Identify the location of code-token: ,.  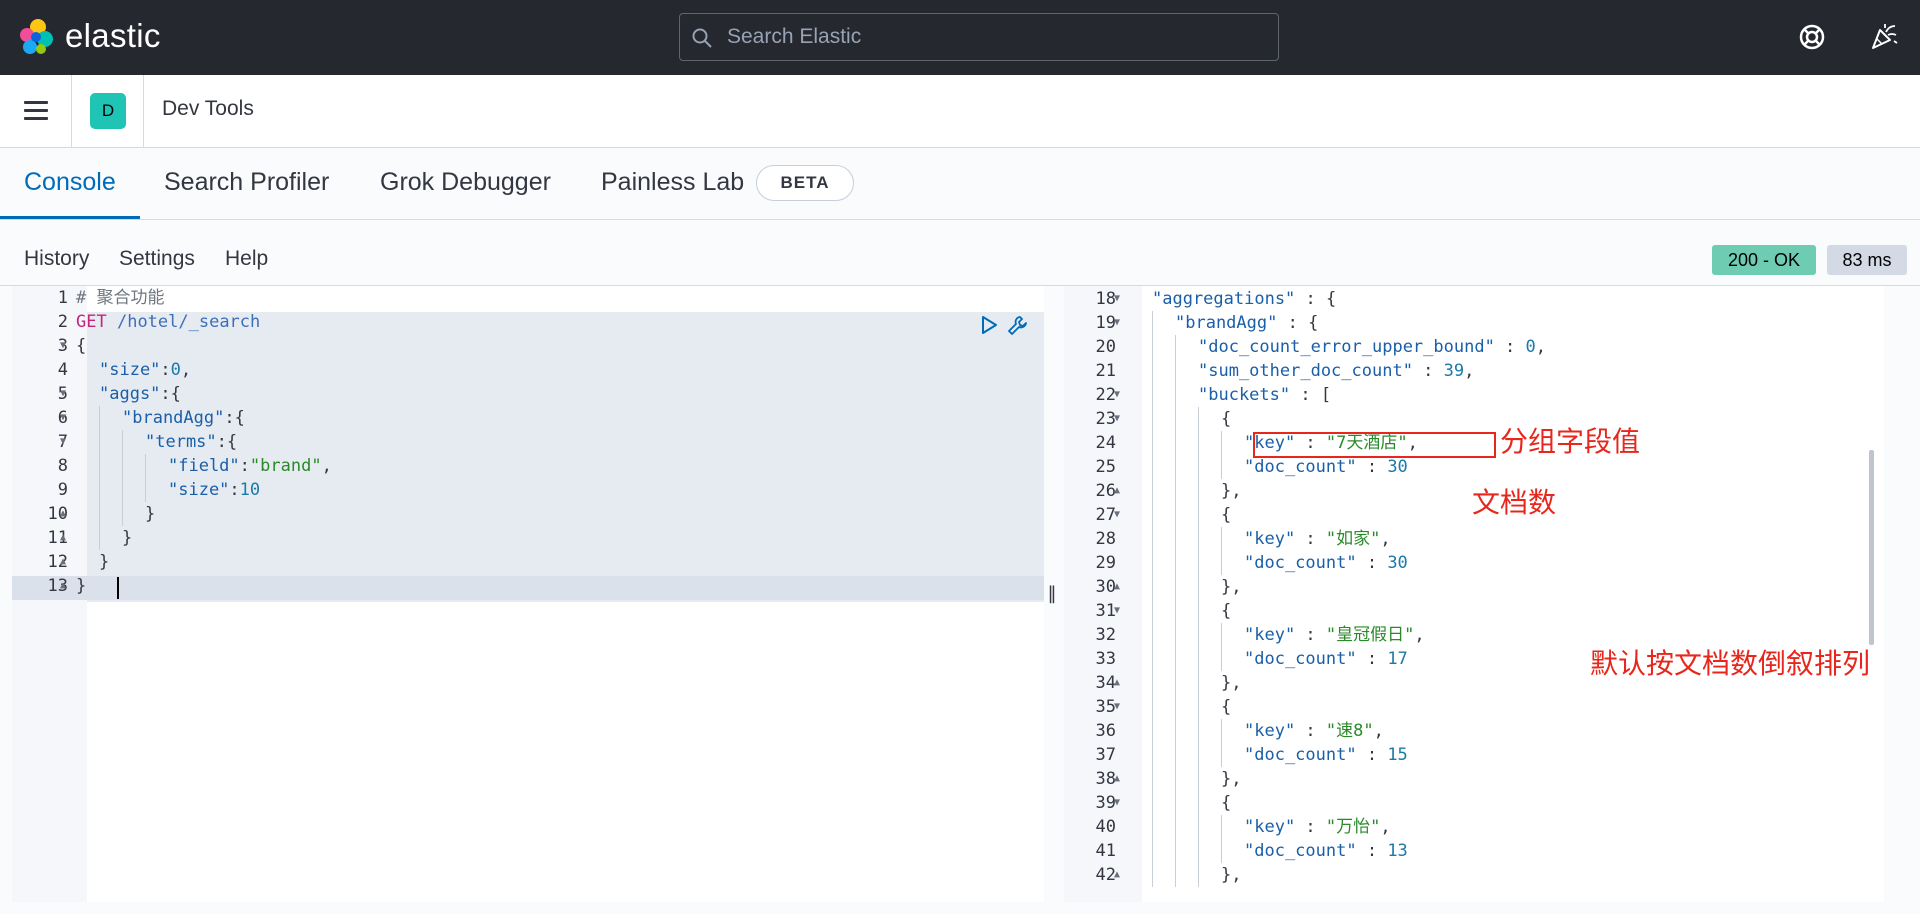
(326, 466).